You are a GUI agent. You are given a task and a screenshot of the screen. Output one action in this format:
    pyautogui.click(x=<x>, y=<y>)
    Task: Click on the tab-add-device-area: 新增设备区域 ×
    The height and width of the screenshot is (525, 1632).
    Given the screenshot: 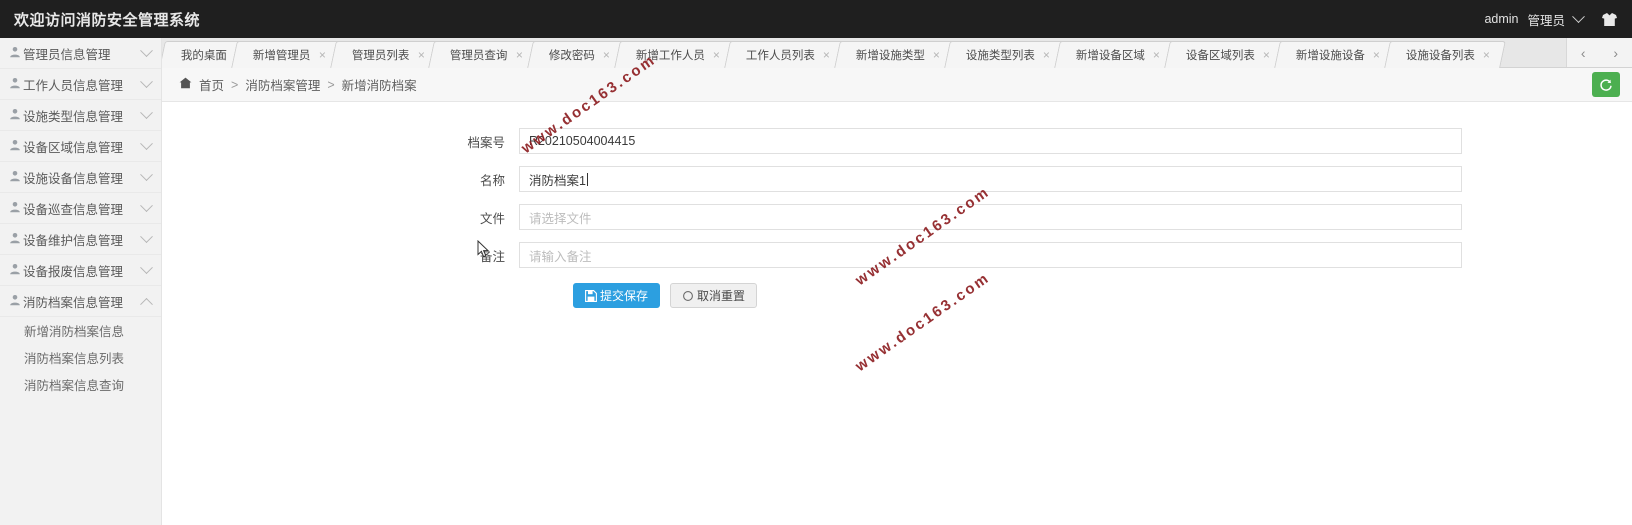 What is the action you would take?
    pyautogui.click(x=1114, y=54)
    